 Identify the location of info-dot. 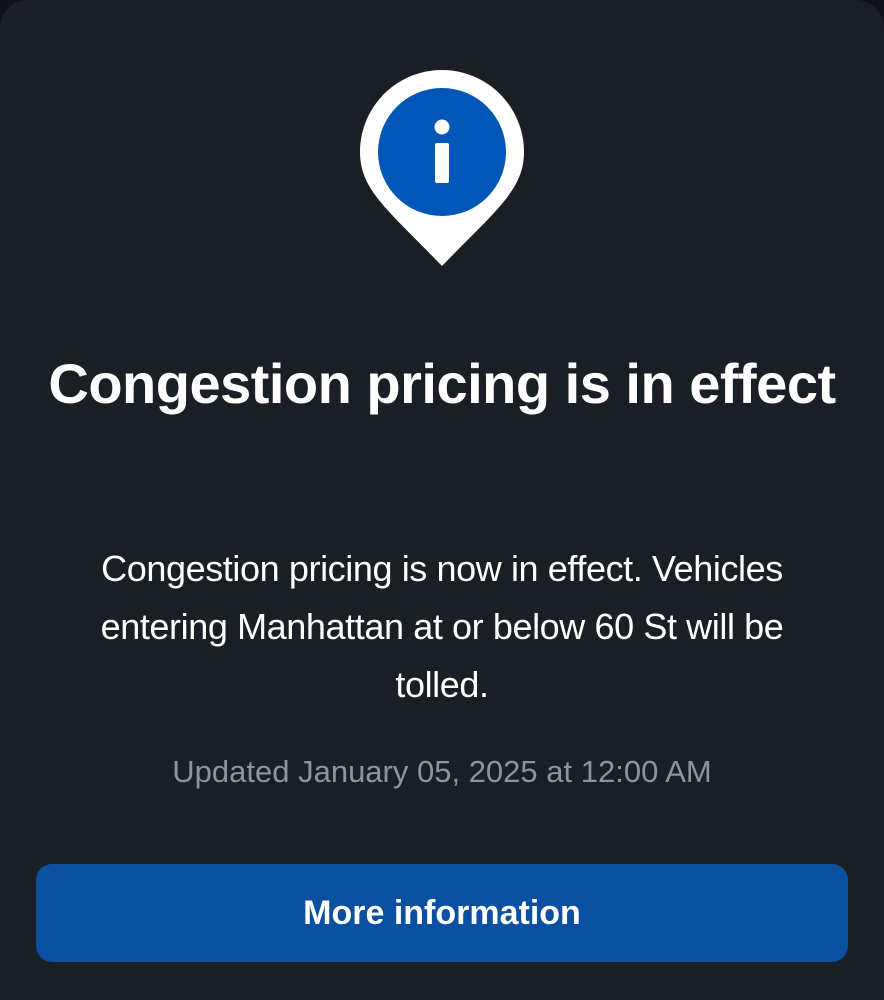
(442, 127).